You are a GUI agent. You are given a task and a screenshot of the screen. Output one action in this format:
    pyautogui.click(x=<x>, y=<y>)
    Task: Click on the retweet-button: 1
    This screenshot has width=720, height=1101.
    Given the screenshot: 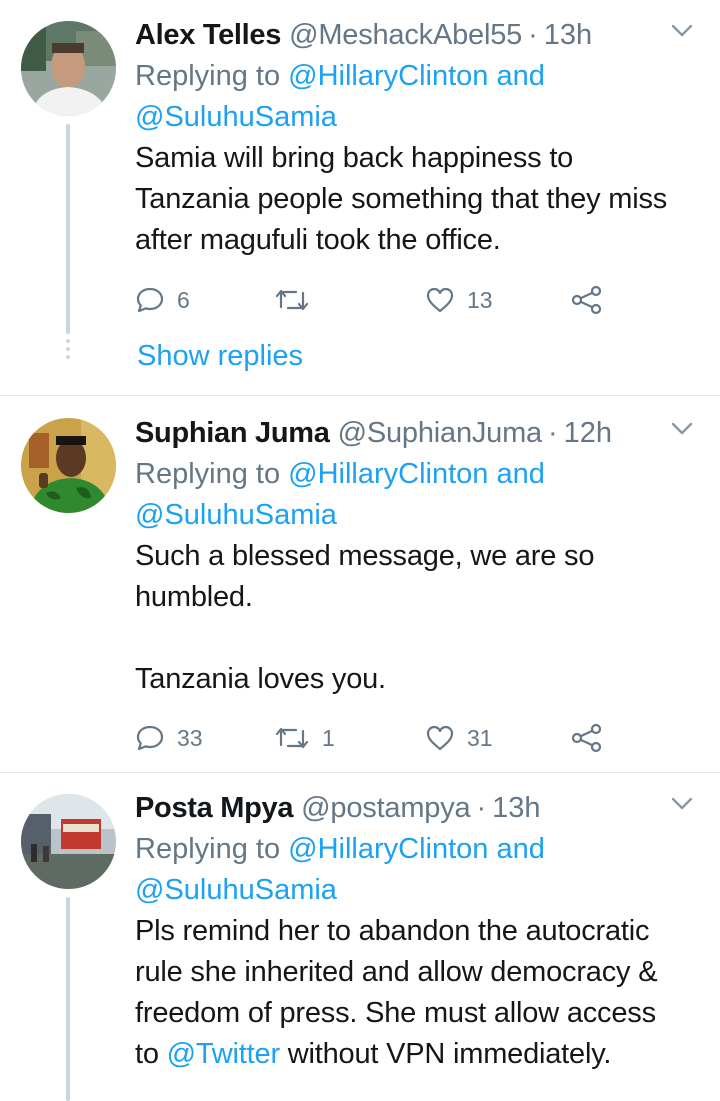 What is the action you would take?
    pyautogui.click(x=304, y=738)
    